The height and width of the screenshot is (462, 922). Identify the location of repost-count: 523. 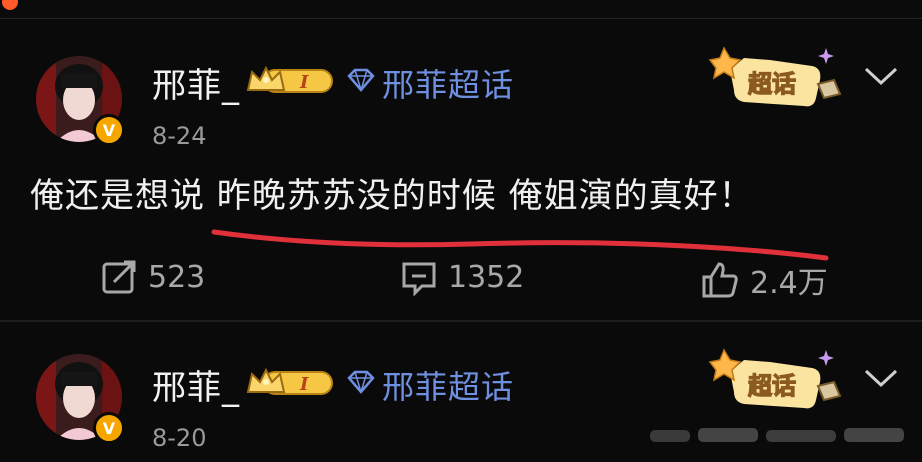
(177, 277).